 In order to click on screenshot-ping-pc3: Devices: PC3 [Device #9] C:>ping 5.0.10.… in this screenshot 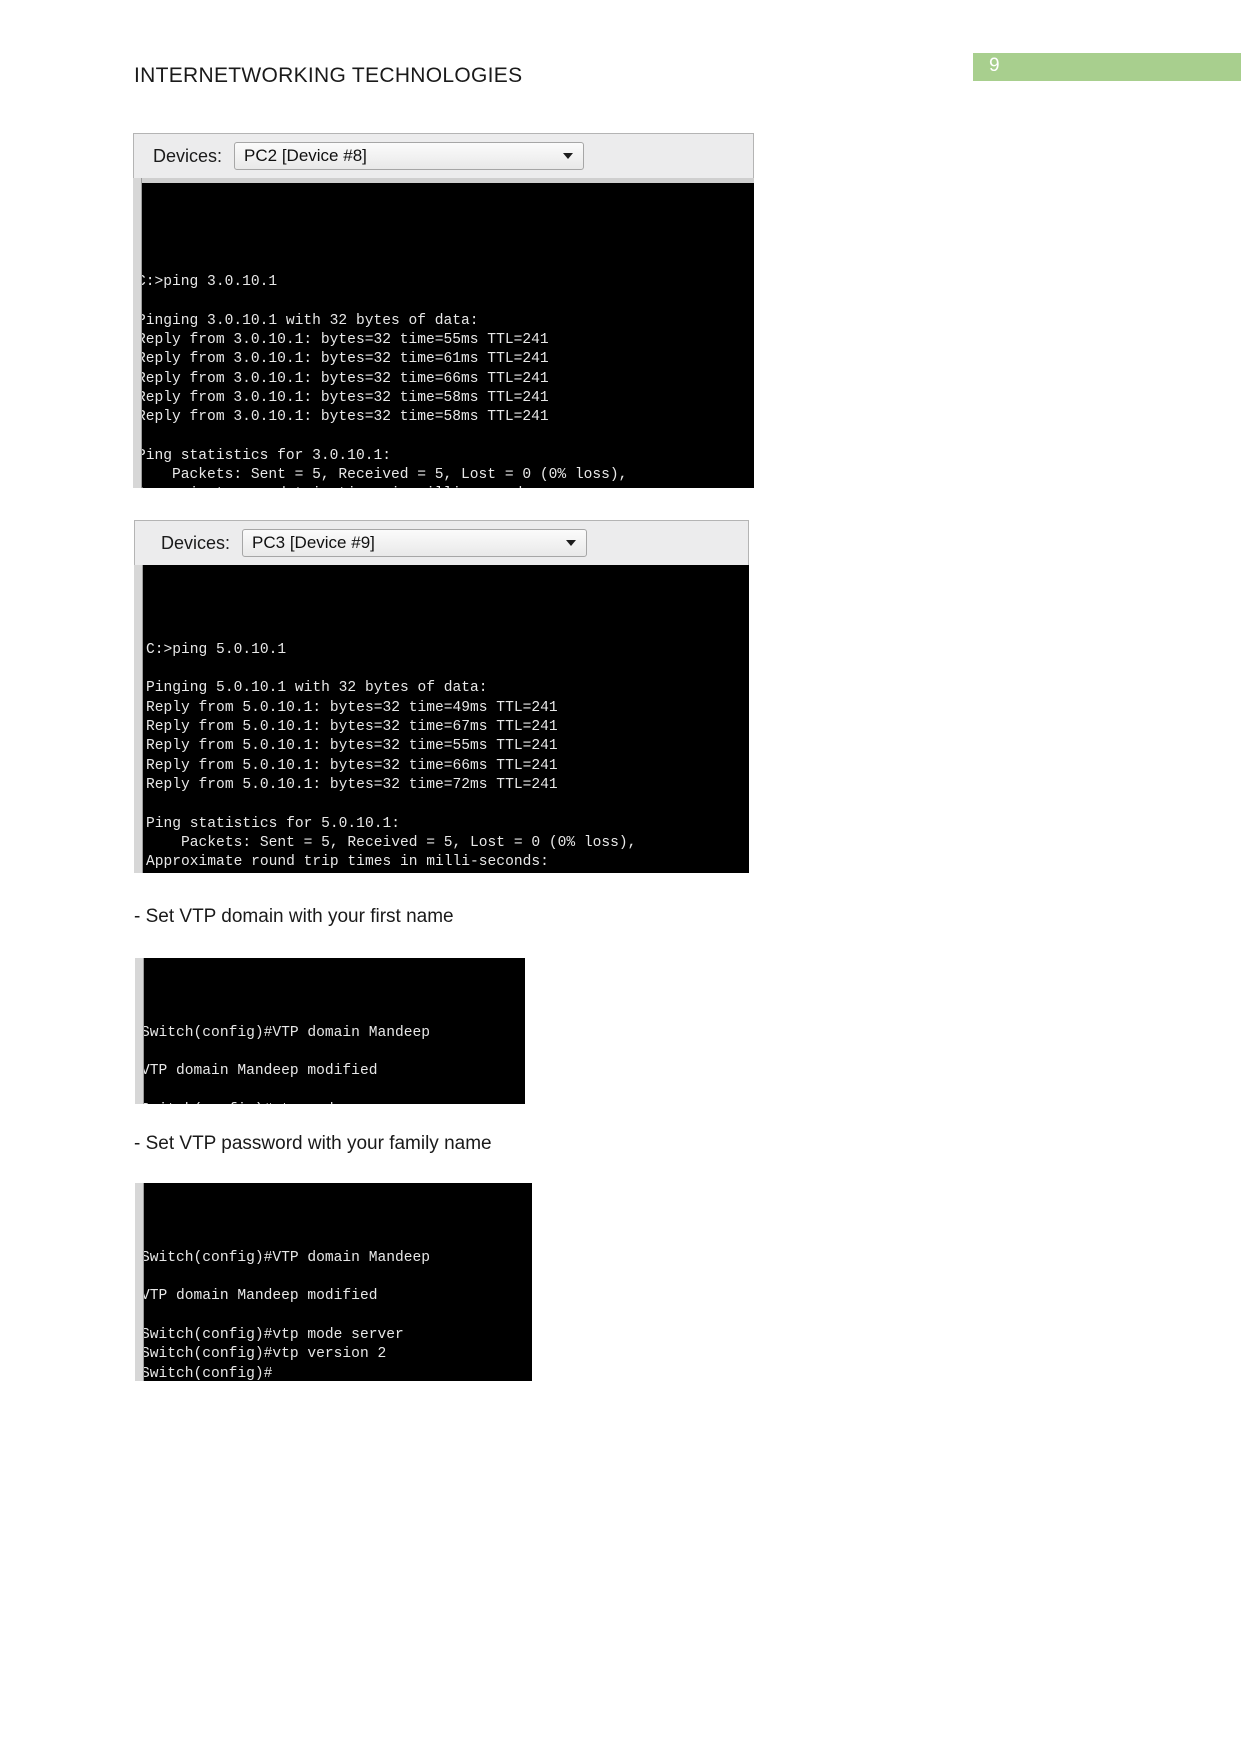, I will do `click(441, 696)`.